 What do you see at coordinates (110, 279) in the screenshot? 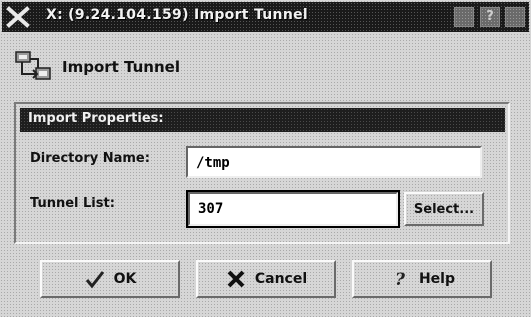
I see `ok-button: OK` at bounding box center [110, 279].